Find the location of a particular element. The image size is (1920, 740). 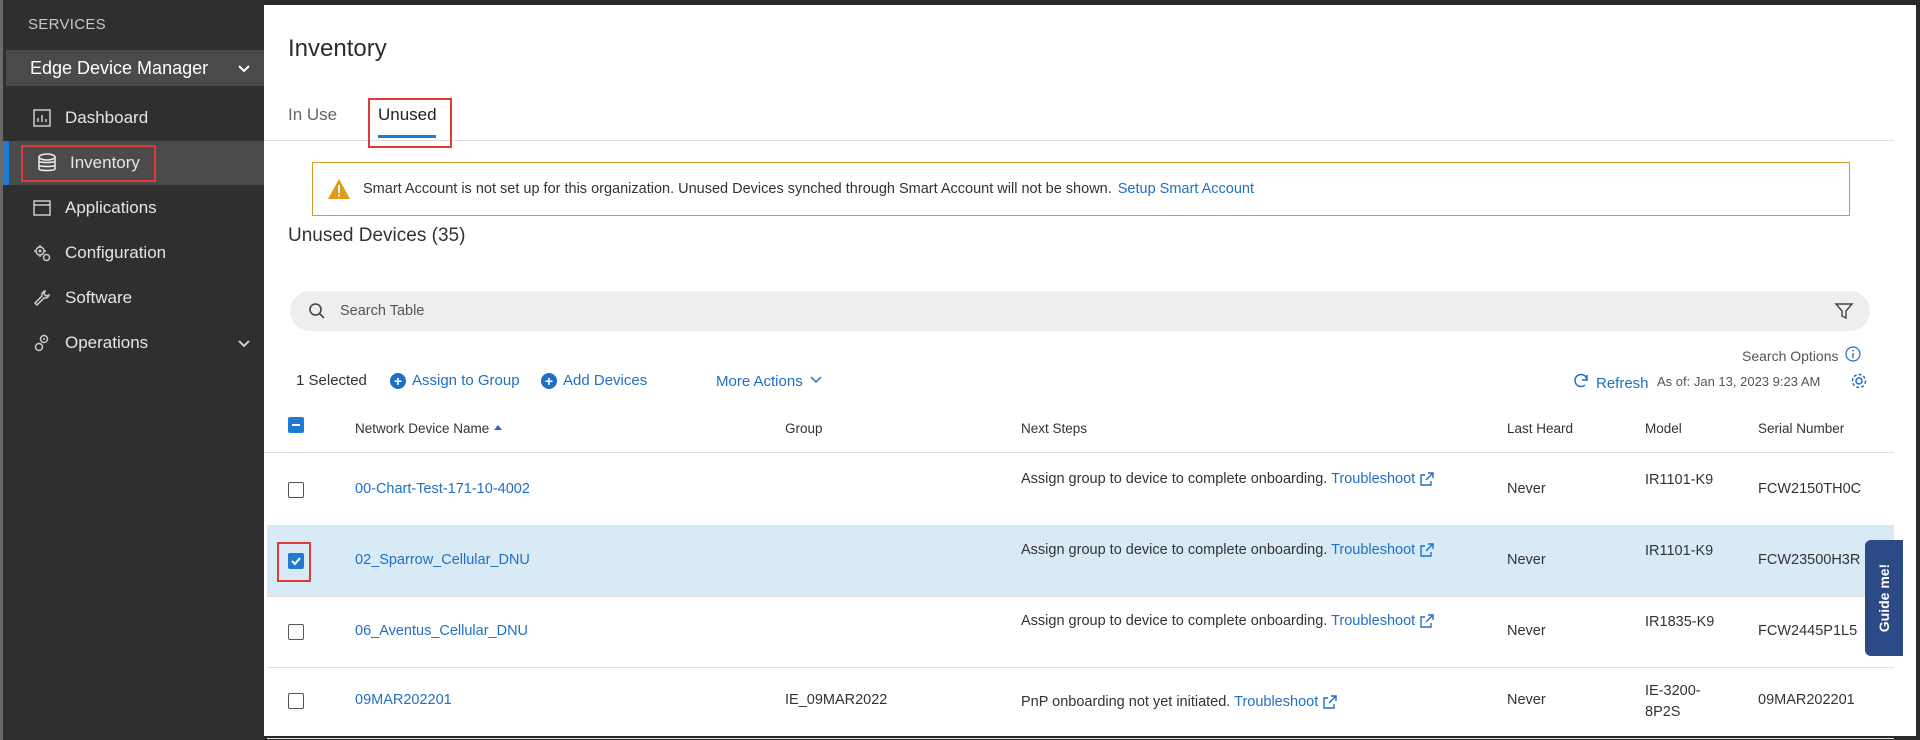

column-header-label: Network Device Name is located at coordinates (422, 428).